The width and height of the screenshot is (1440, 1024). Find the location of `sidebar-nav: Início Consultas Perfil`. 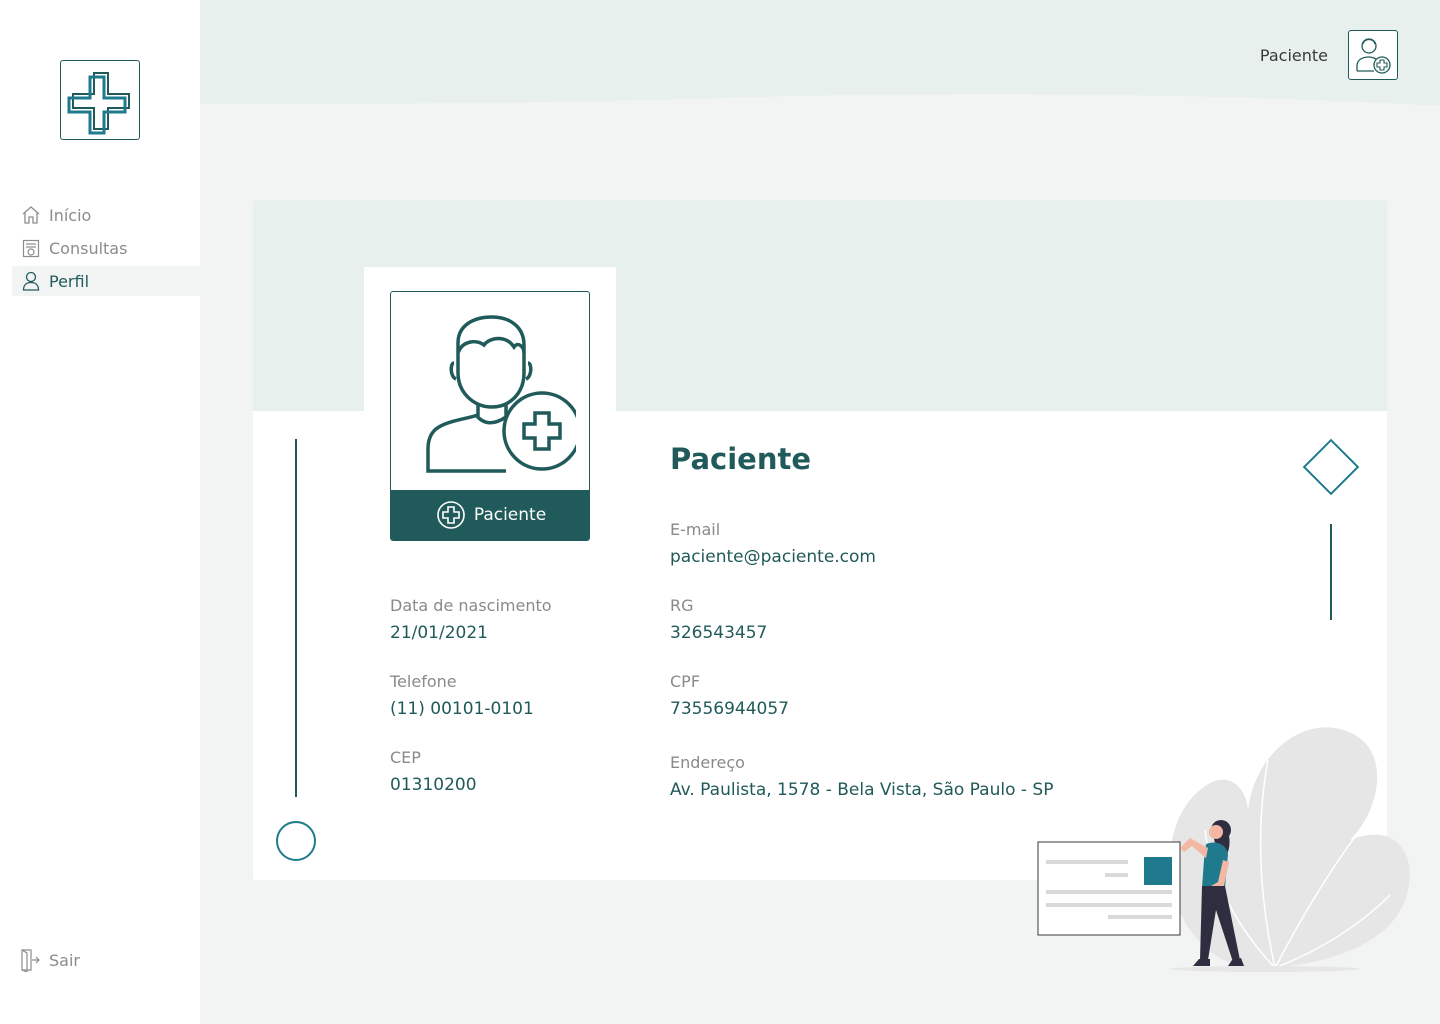

sidebar-nav: Início Consultas Perfil is located at coordinates (106, 249).